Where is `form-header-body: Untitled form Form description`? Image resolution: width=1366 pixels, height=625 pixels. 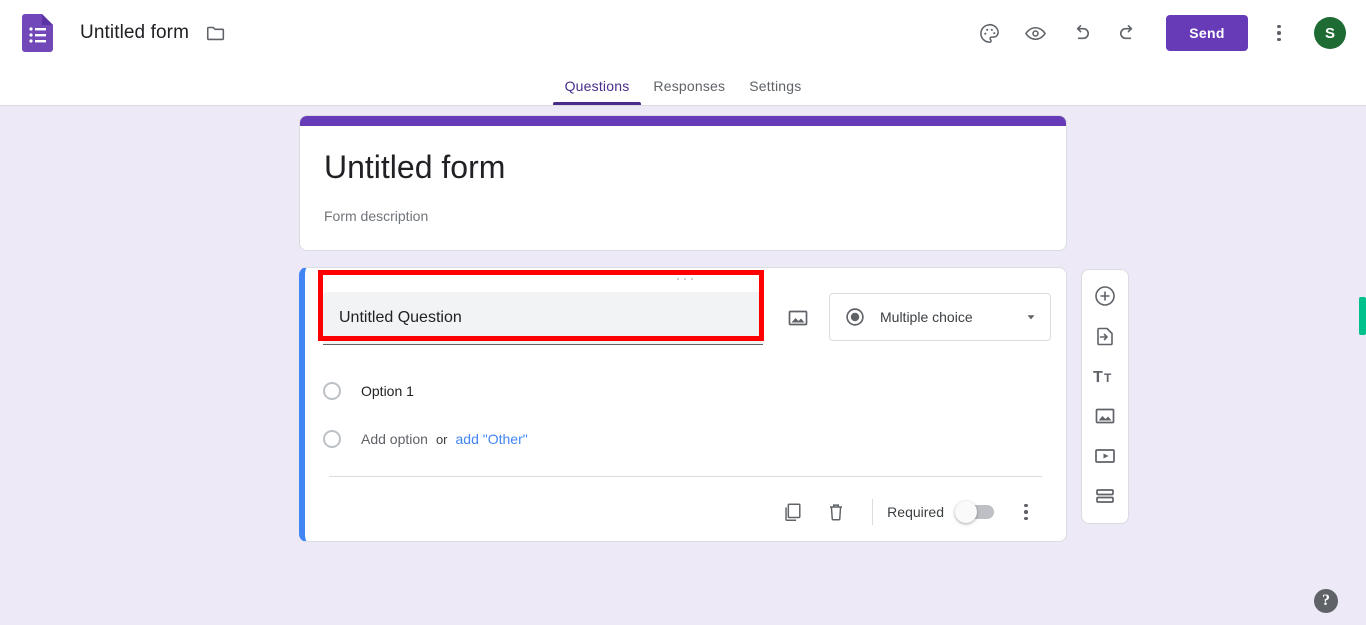
form-header-body: Untitled form Form description is located at coordinates (683, 188).